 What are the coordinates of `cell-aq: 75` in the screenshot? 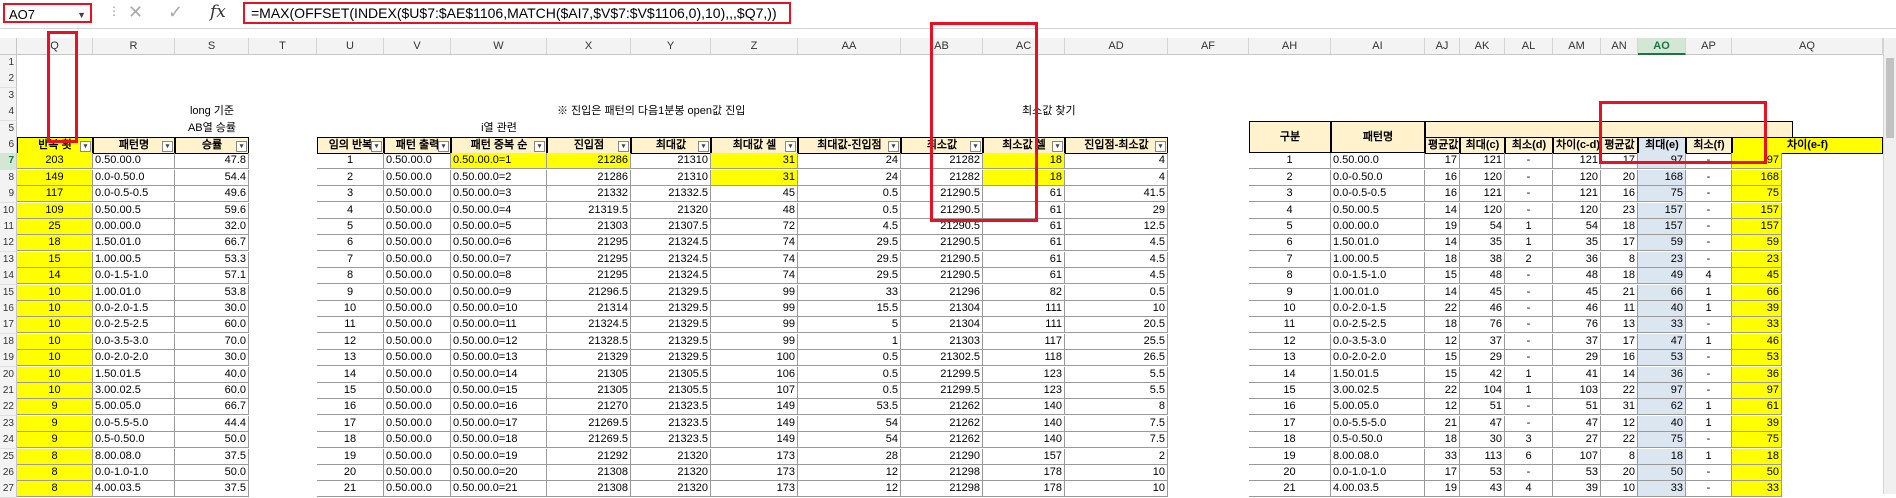 It's located at (1757, 440).